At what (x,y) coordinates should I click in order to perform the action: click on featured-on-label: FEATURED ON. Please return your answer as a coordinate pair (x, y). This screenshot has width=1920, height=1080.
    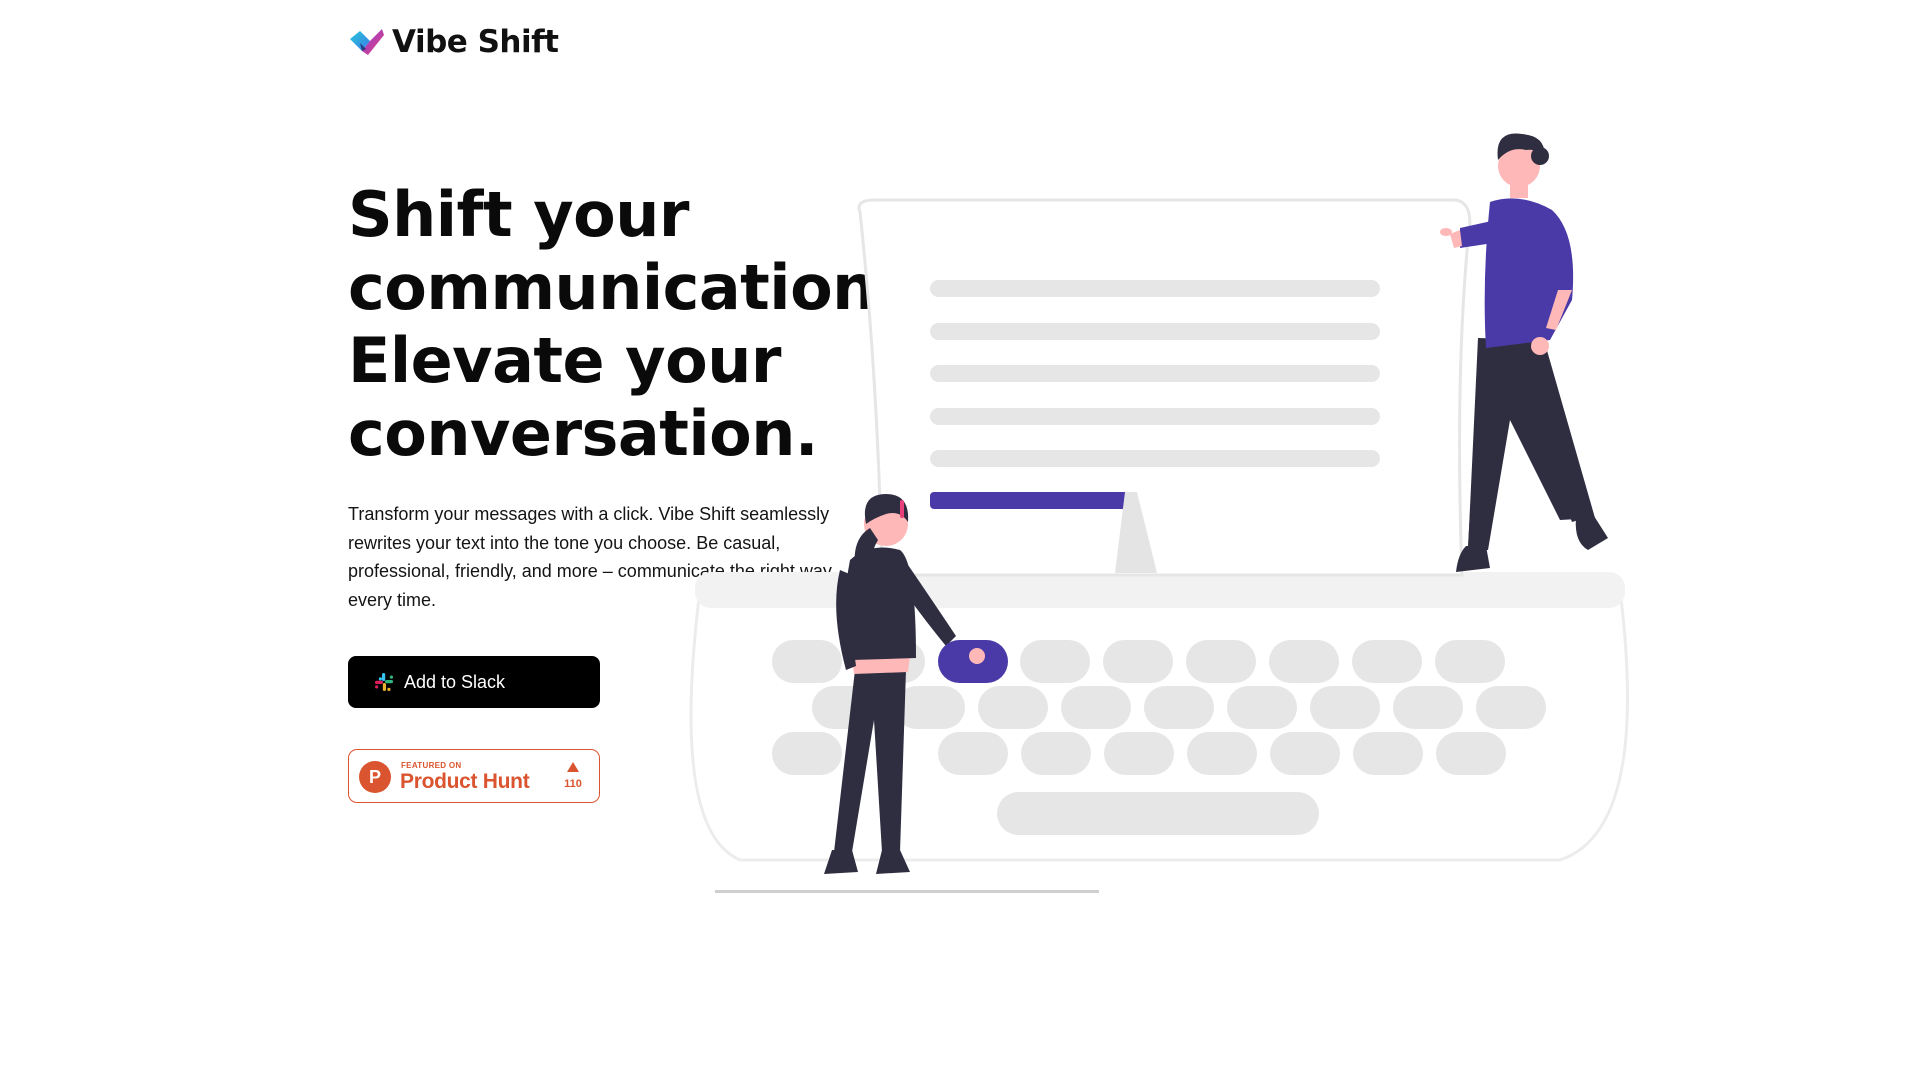
    Looking at the image, I should click on (431, 765).